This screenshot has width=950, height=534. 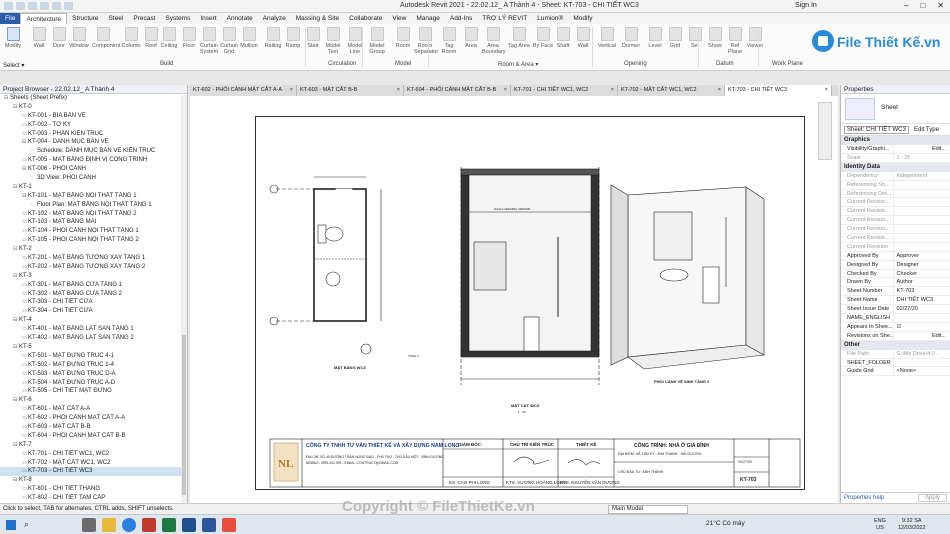 I want to click on tab-2: Structure, so click(x=85, y=18).